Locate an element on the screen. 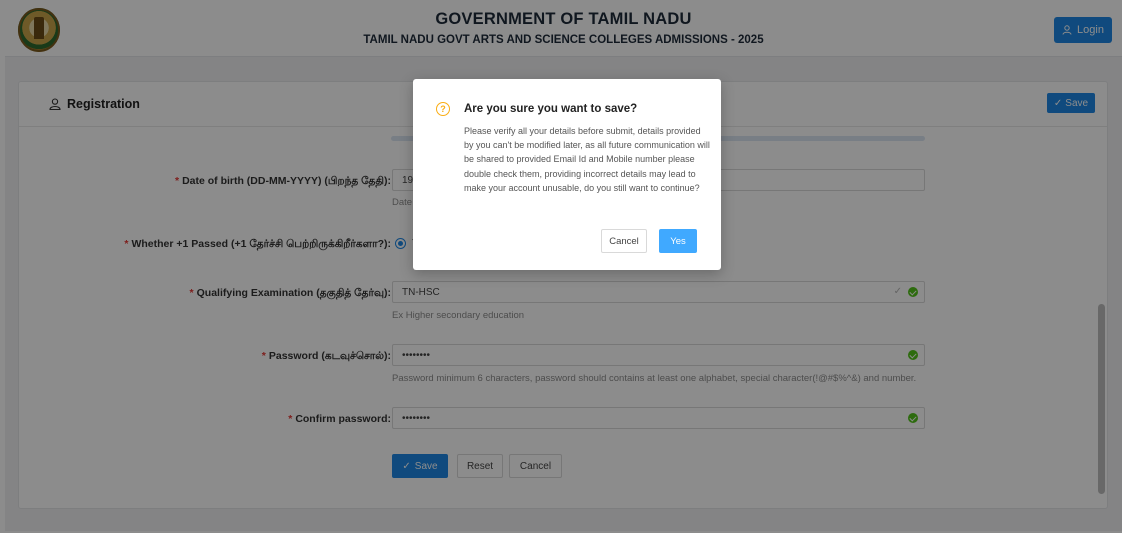 This screenshot has height=533, width=1122. question-circle-icon: ? is located at coordinates (443, 109).